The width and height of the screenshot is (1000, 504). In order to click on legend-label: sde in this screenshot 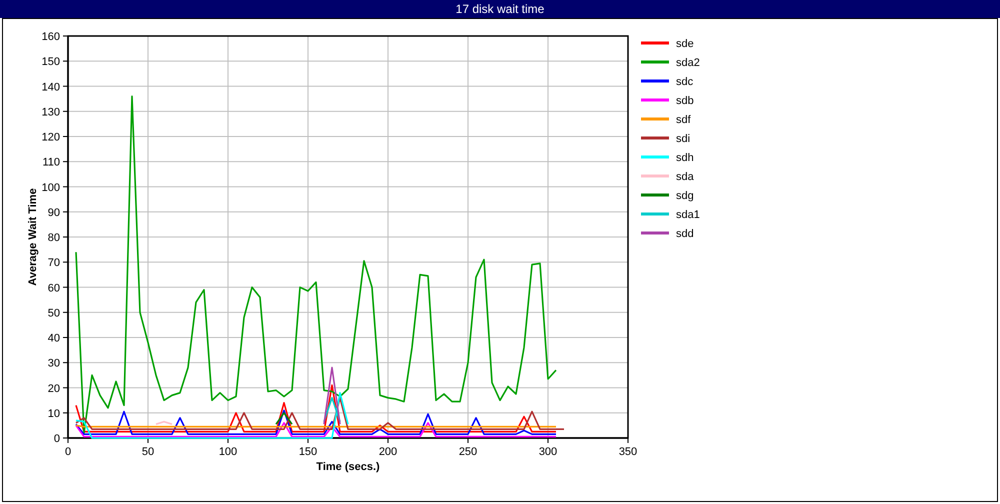, I will do `click(685, 44)`.